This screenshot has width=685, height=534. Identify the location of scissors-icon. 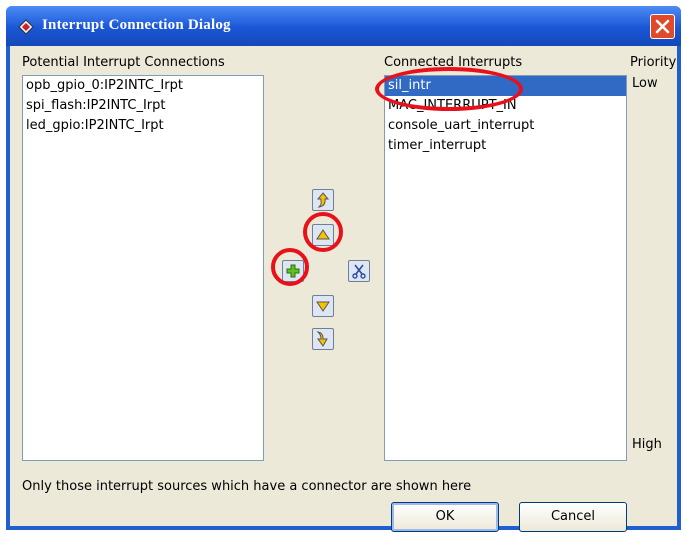
(359, 271).